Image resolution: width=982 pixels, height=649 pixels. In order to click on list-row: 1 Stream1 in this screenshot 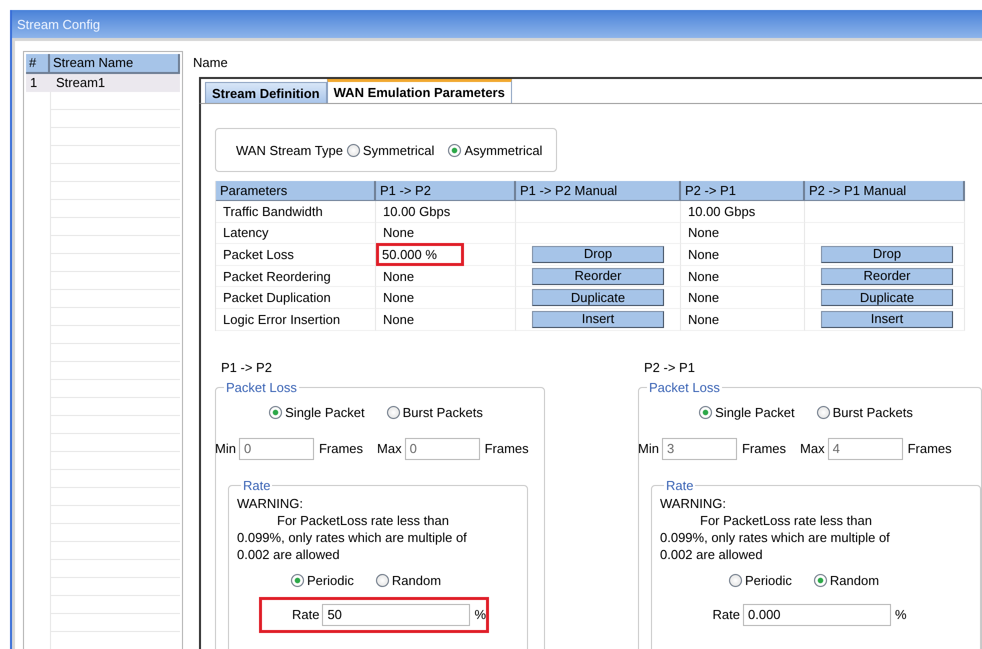, I will do `click(103, 83)`.